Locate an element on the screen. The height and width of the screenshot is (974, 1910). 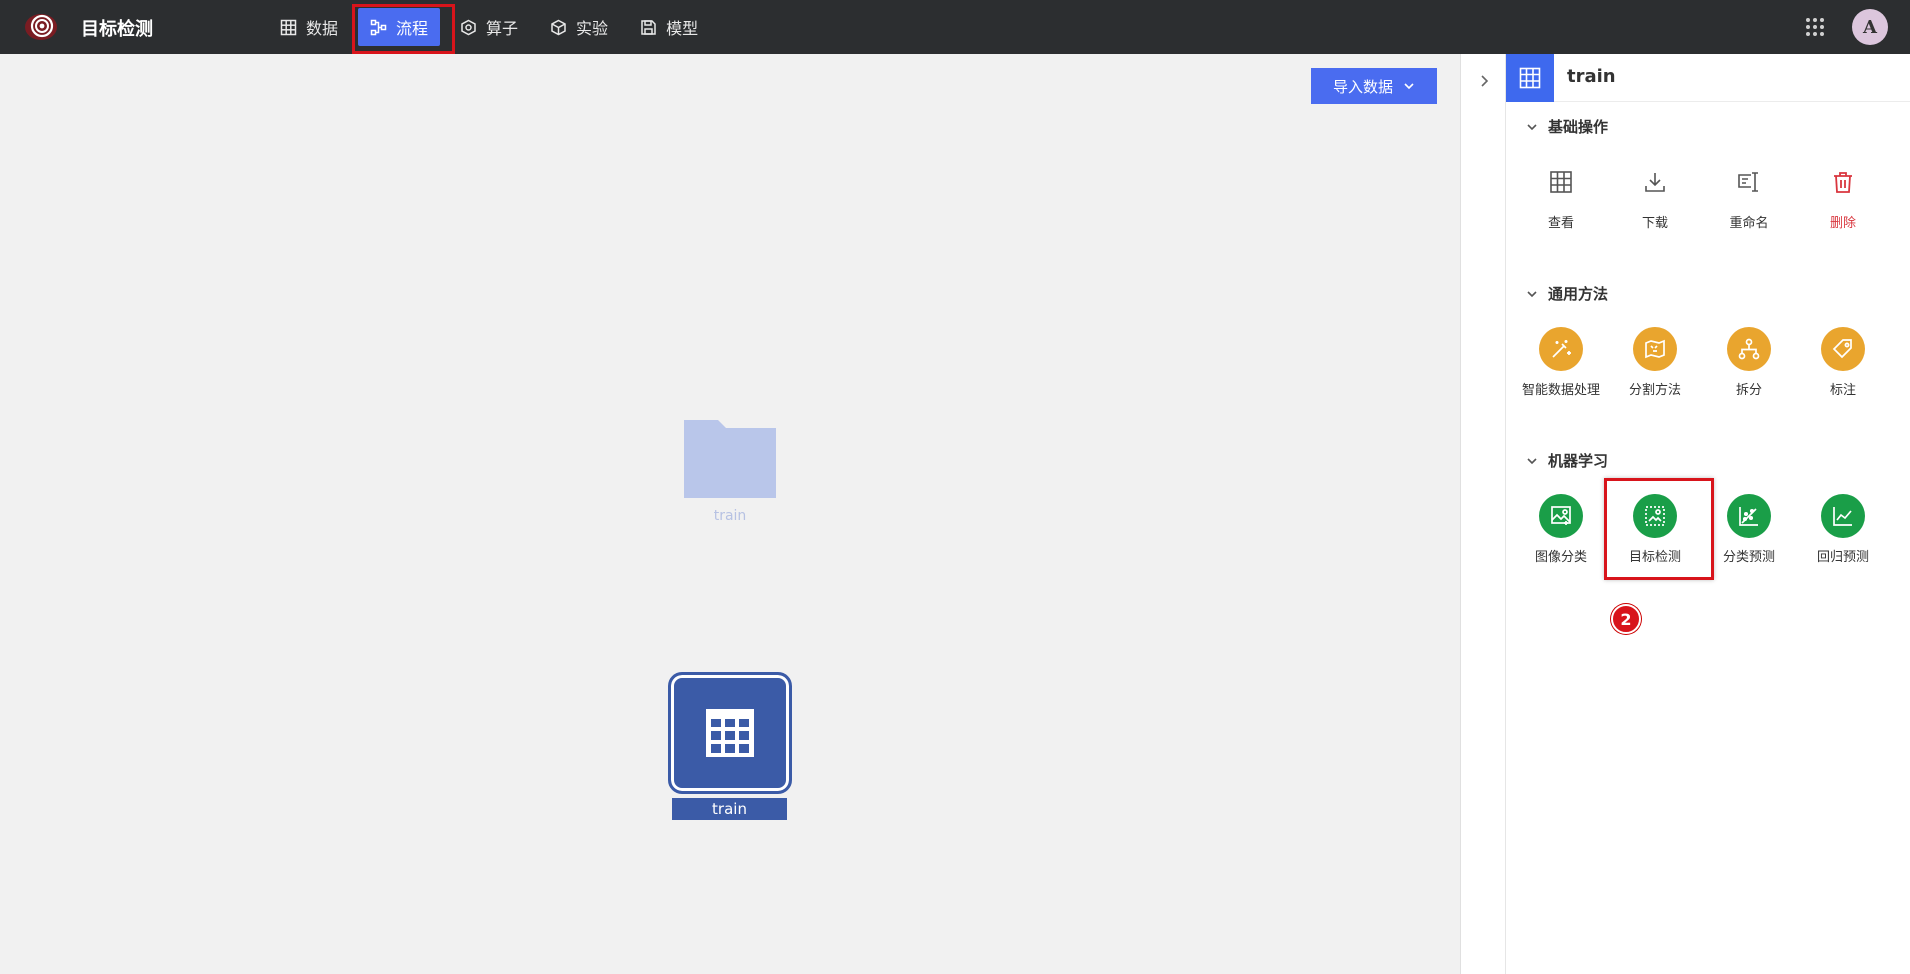
tool-annotate: 标注 is located at coordinates (1843, 362).